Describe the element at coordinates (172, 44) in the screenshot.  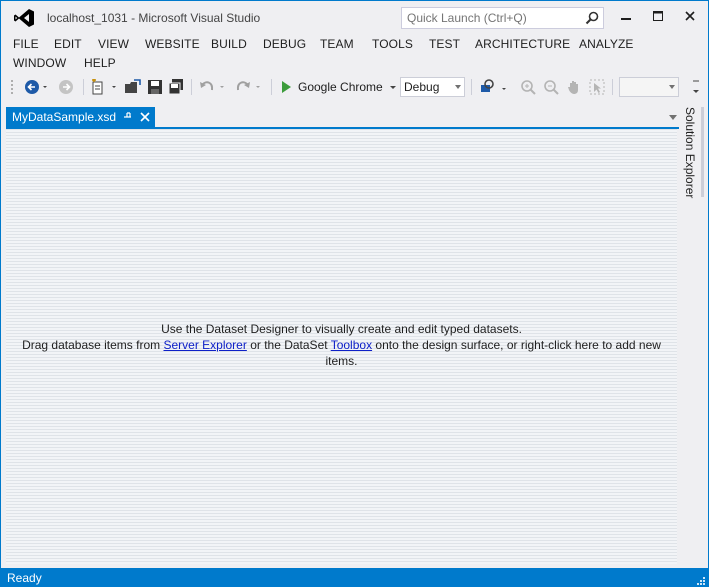
I see `menu-website: WEBSITE` at that location.